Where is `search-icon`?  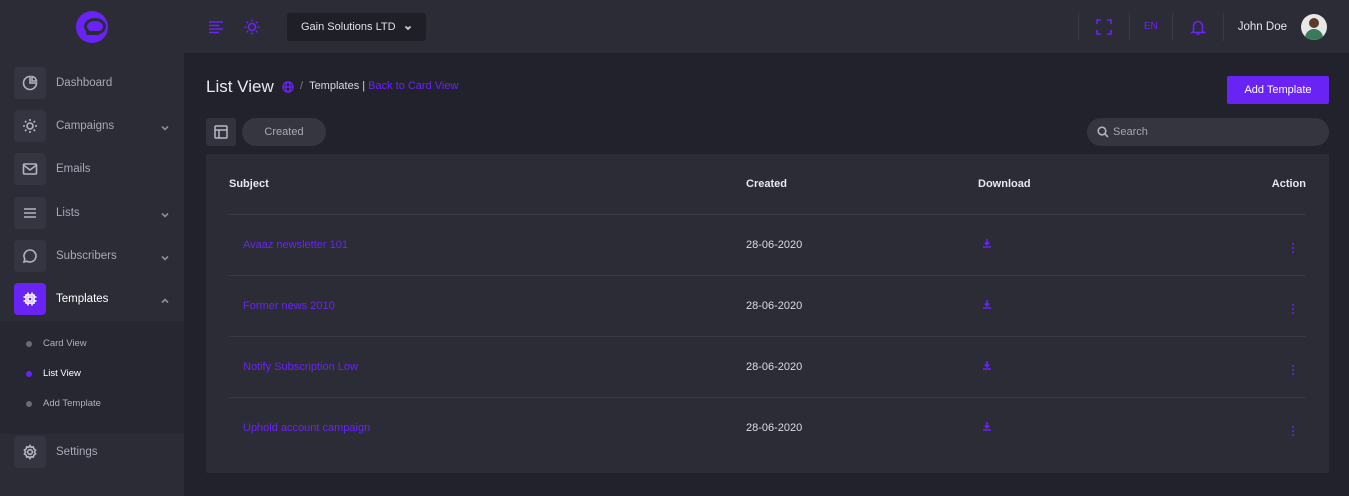
search-icon is located at coordinates (1103, 132).